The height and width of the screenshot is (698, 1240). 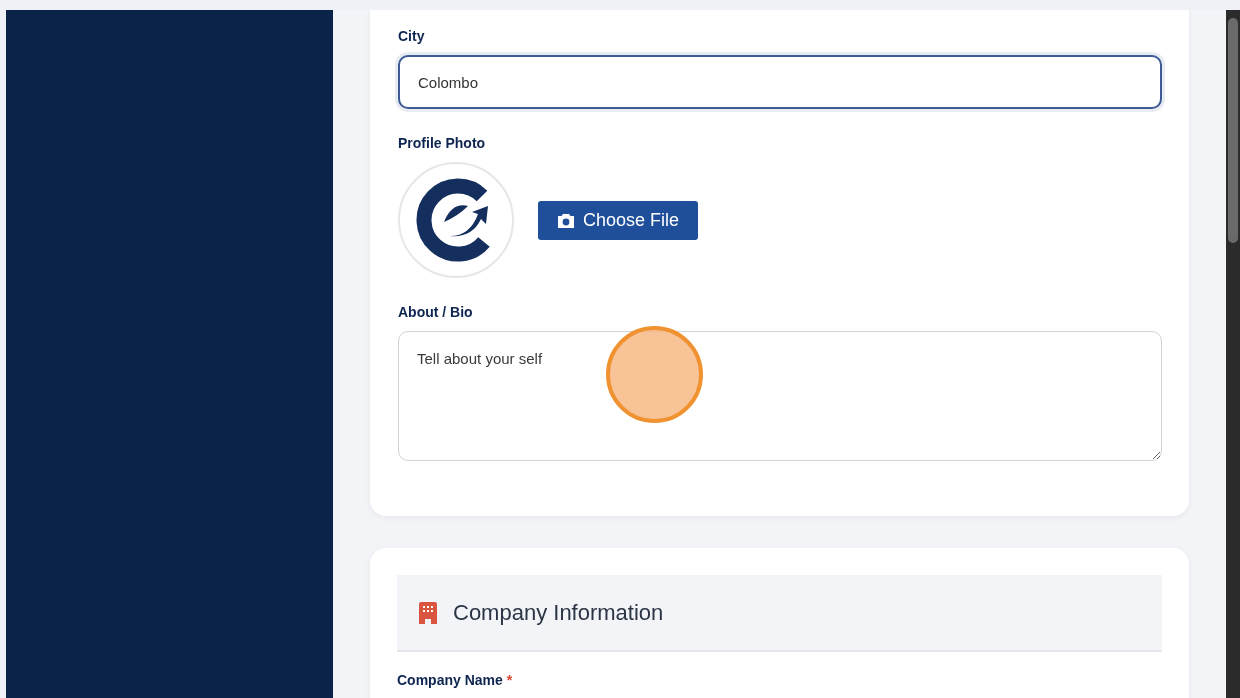 I want to click on building-icon, so click(x=428, y=612).